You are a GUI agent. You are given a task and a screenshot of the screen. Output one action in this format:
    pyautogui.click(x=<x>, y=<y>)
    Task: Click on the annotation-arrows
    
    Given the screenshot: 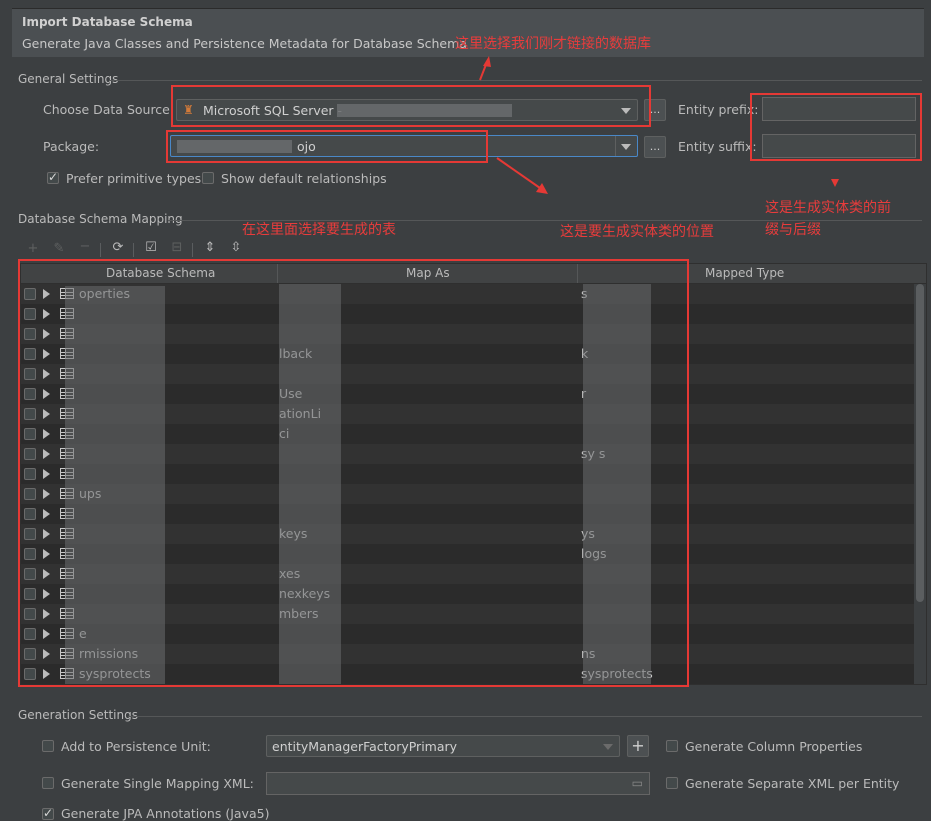 What is the action you would take?
    pyautogui.click(x=659, y=125)
    